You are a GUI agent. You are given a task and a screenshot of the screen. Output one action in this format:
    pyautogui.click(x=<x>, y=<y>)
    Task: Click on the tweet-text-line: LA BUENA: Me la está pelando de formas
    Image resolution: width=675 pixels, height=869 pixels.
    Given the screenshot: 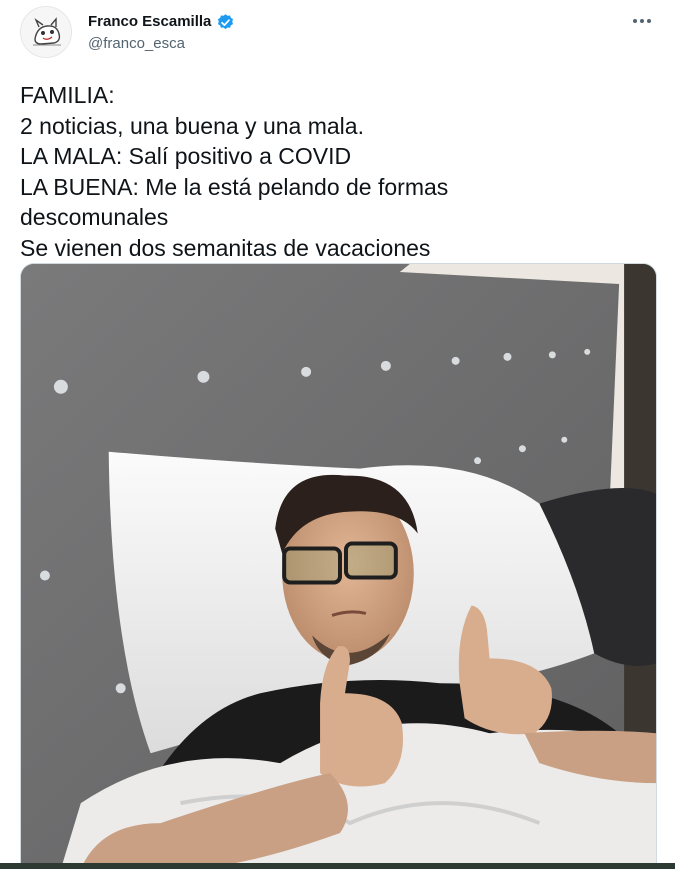 What is the action you would take?
    pyautogui.click(x=234, y=186)
    